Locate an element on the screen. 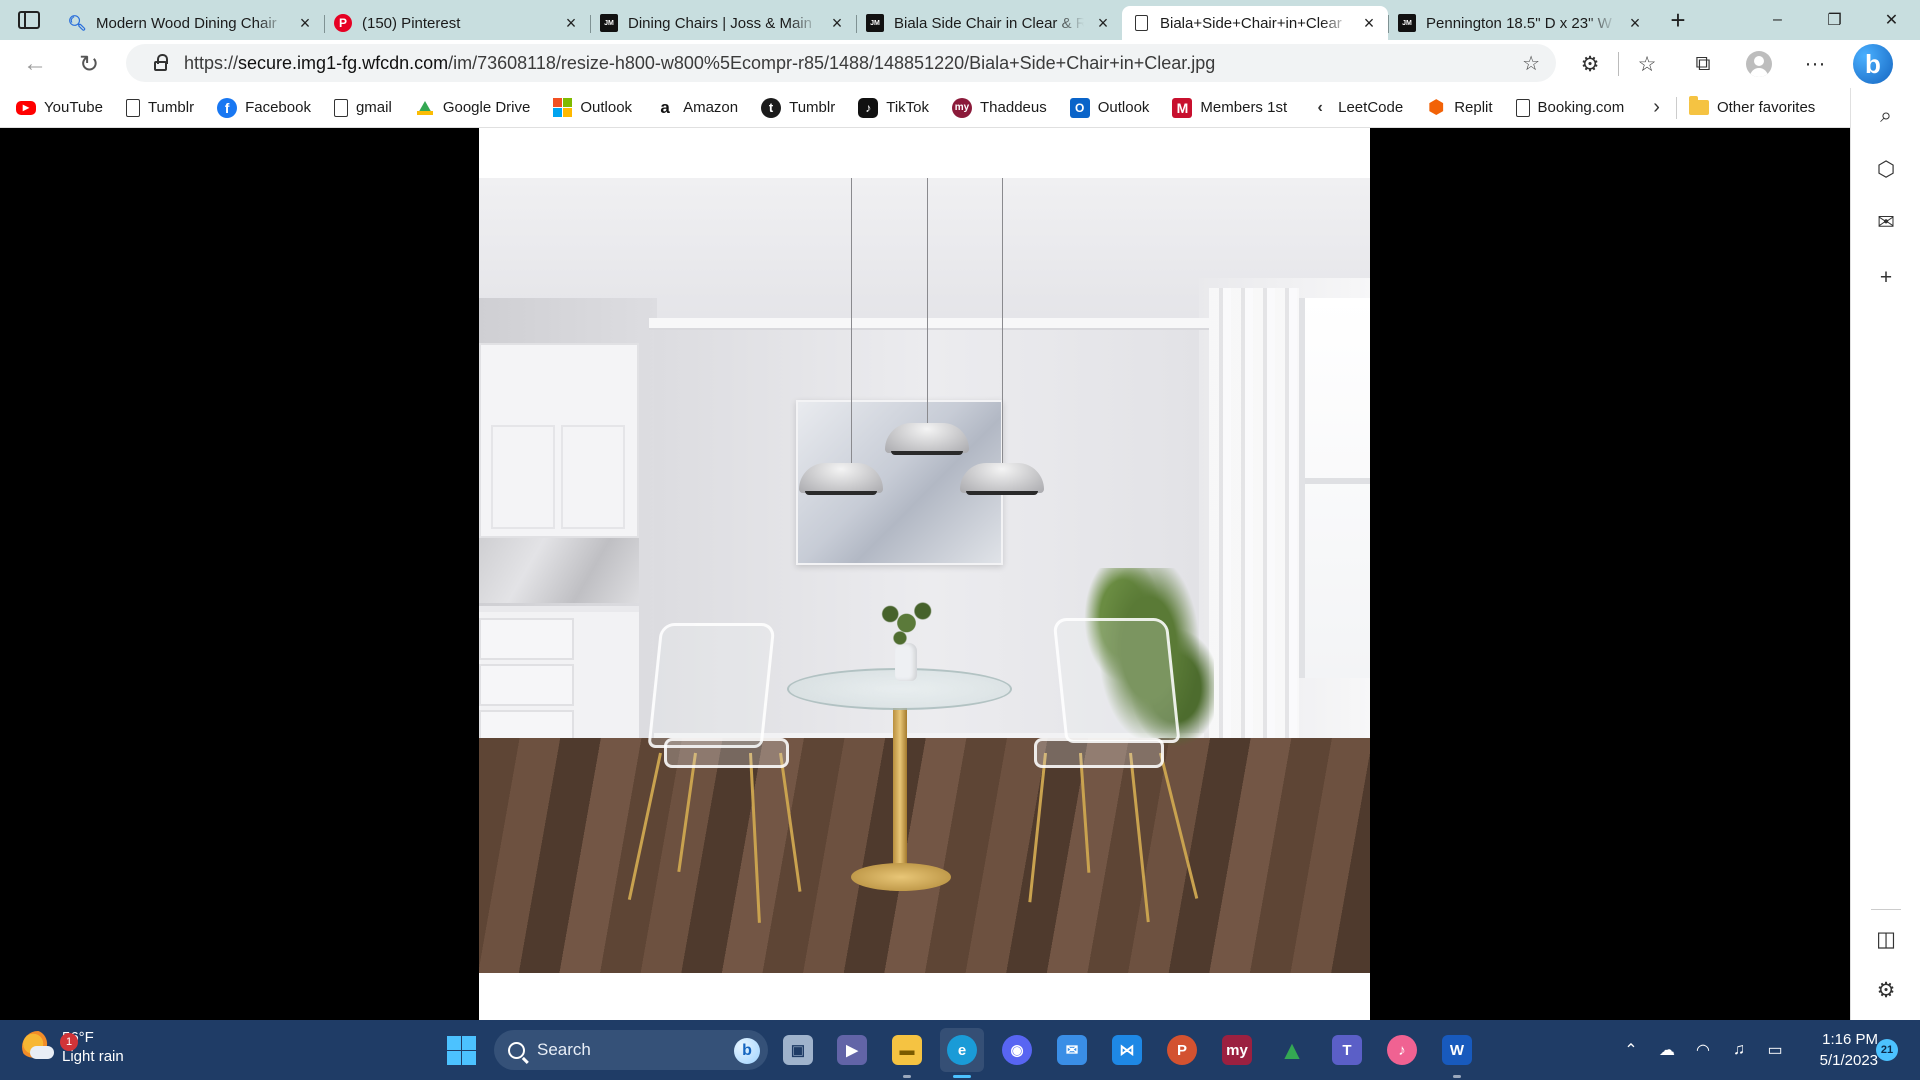 The height and width of the screenshot is (1080, 1920). new-tab-button: + is located at coordinates (1678, 20).